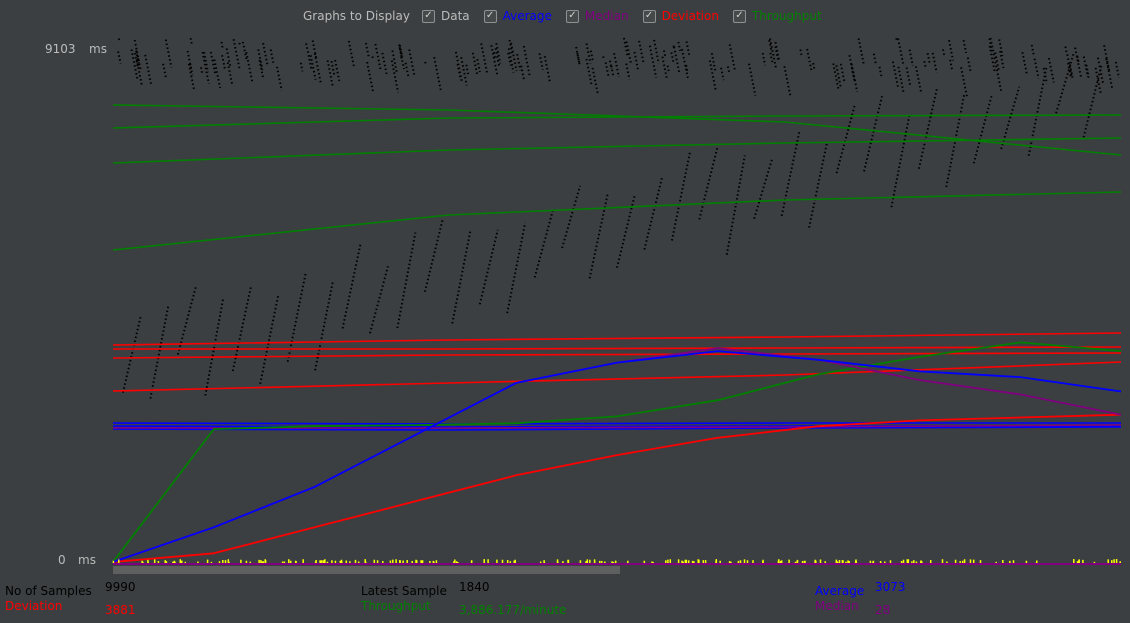 The width and height of the screenshot is (1130, 623). Describe the element at coordinates (527, 16) in the screenshot. I see `toggle-average-label: Average` at that location.